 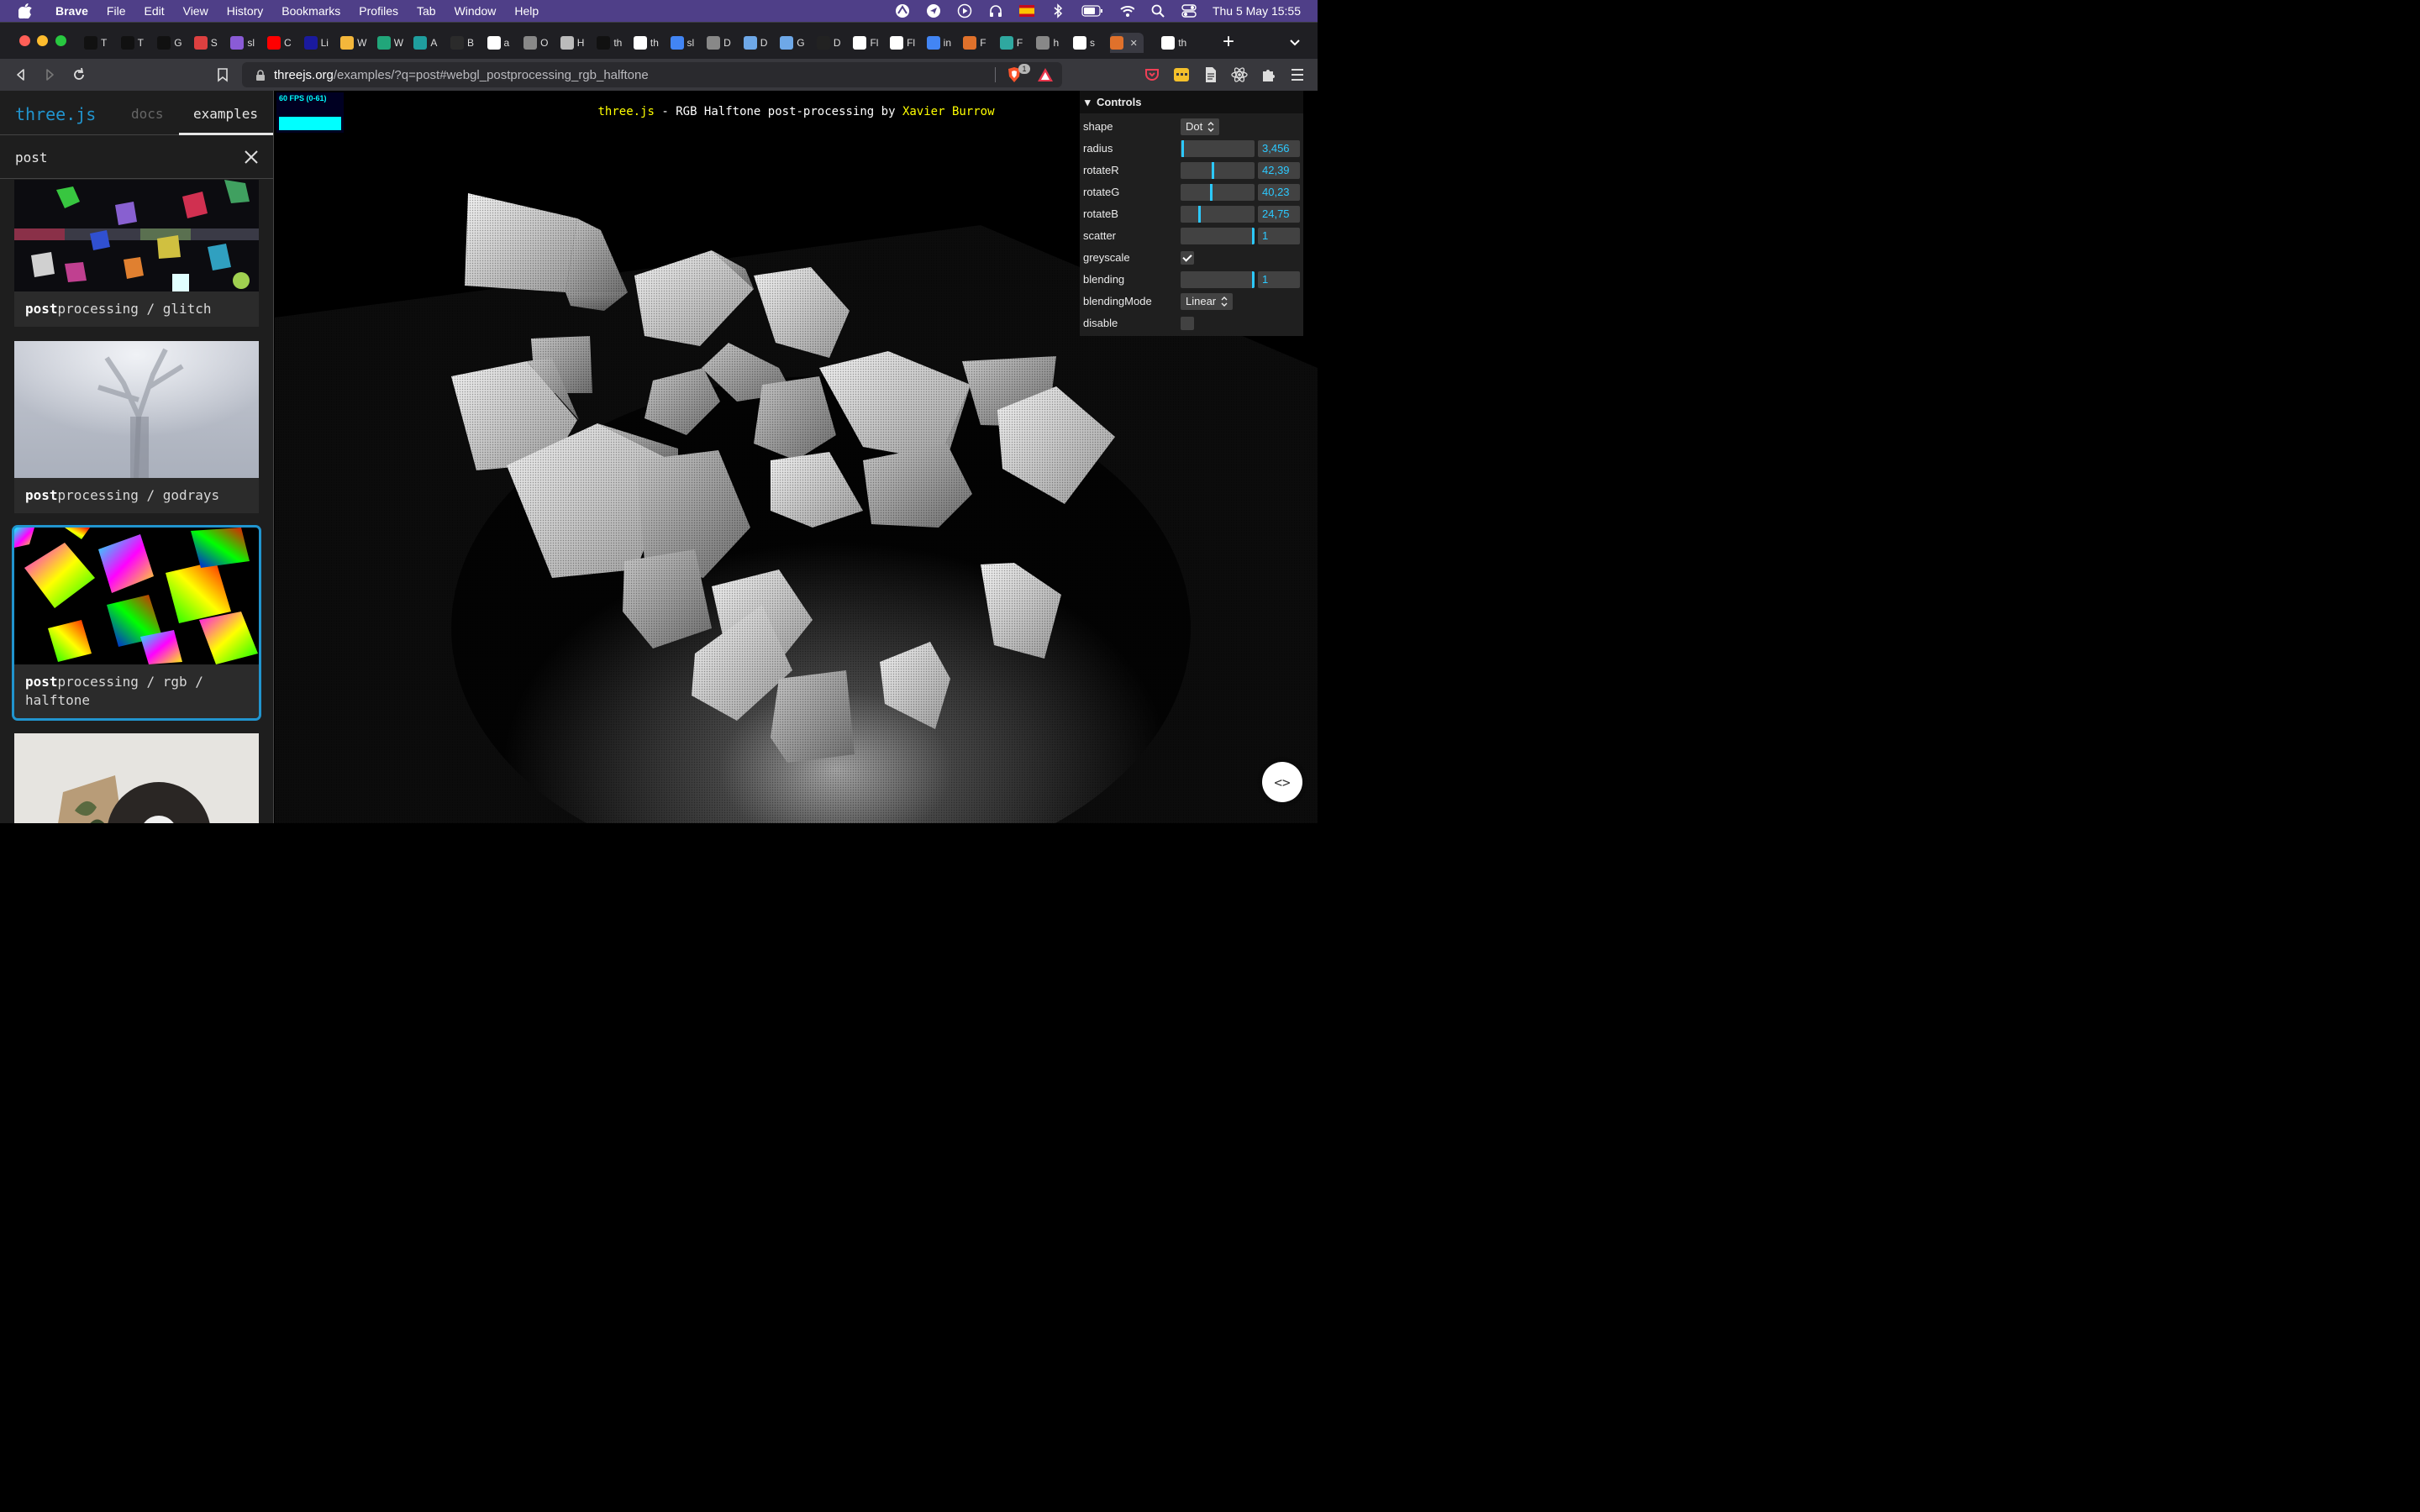 What do you see at coordinates (79, 74) in the screenshot?
I see `reload-icon` at bounding box center [79, 74].